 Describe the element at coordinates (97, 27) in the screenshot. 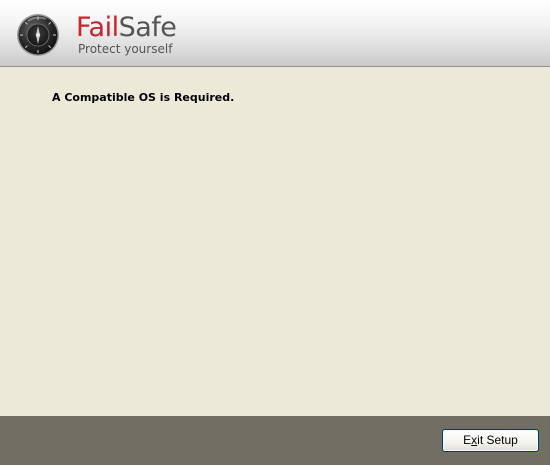

I see `brand-name-part1: Fail` at that location.